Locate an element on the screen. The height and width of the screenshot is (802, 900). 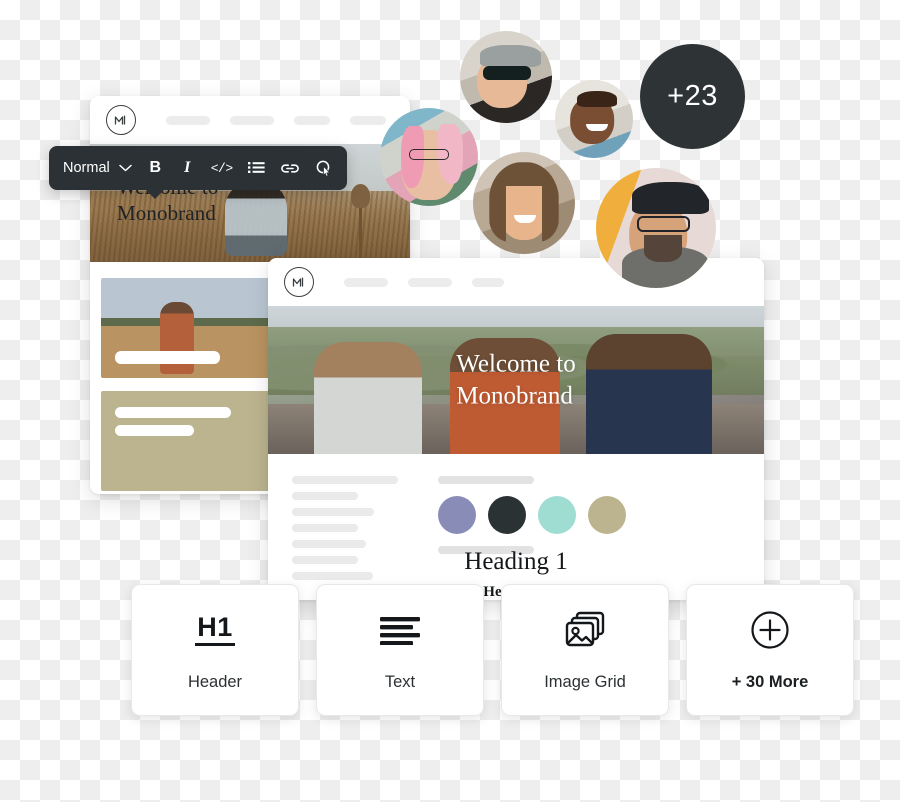
block-card-text-label: Text is located at coordinates (400, 681).